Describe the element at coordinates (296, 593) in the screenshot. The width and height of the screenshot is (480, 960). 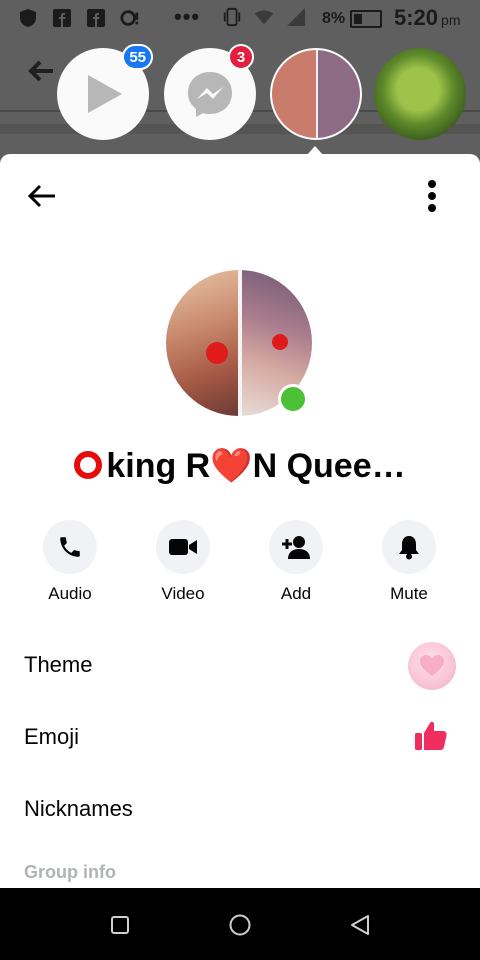
I see `add-label: Add` at that location.